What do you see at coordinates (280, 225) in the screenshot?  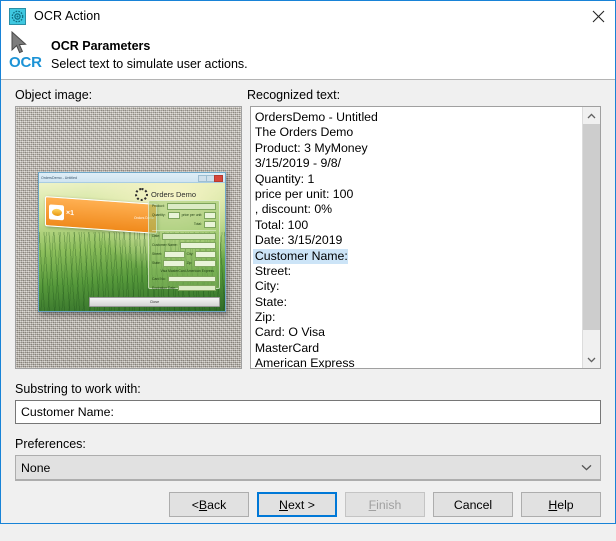 I see `list-item: Total: 100` at bounding box center [280, 225].